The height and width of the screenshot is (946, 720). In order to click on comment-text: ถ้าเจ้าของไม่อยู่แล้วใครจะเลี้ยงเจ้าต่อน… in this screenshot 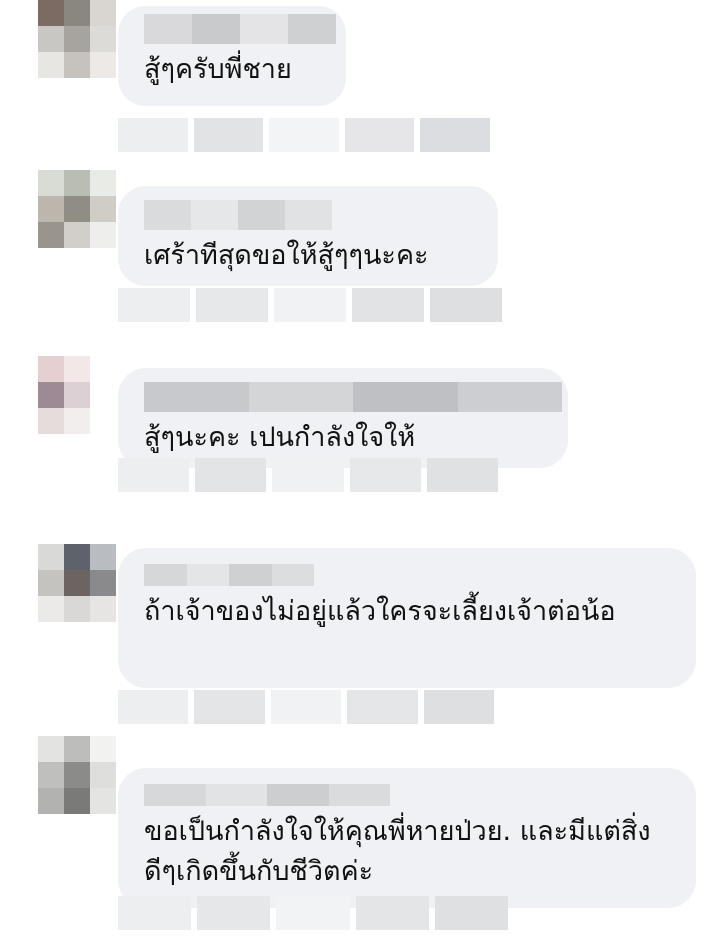, I will do `click(380, 611)`.